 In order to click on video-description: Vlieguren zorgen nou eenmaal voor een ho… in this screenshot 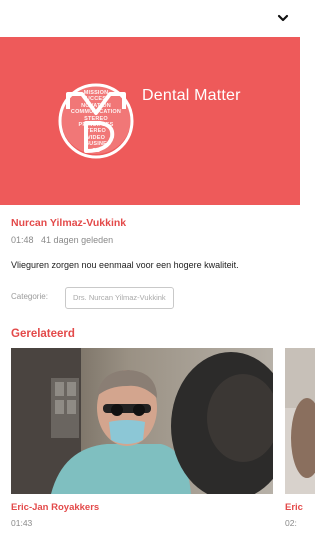, I will do `click(125, 265)`.